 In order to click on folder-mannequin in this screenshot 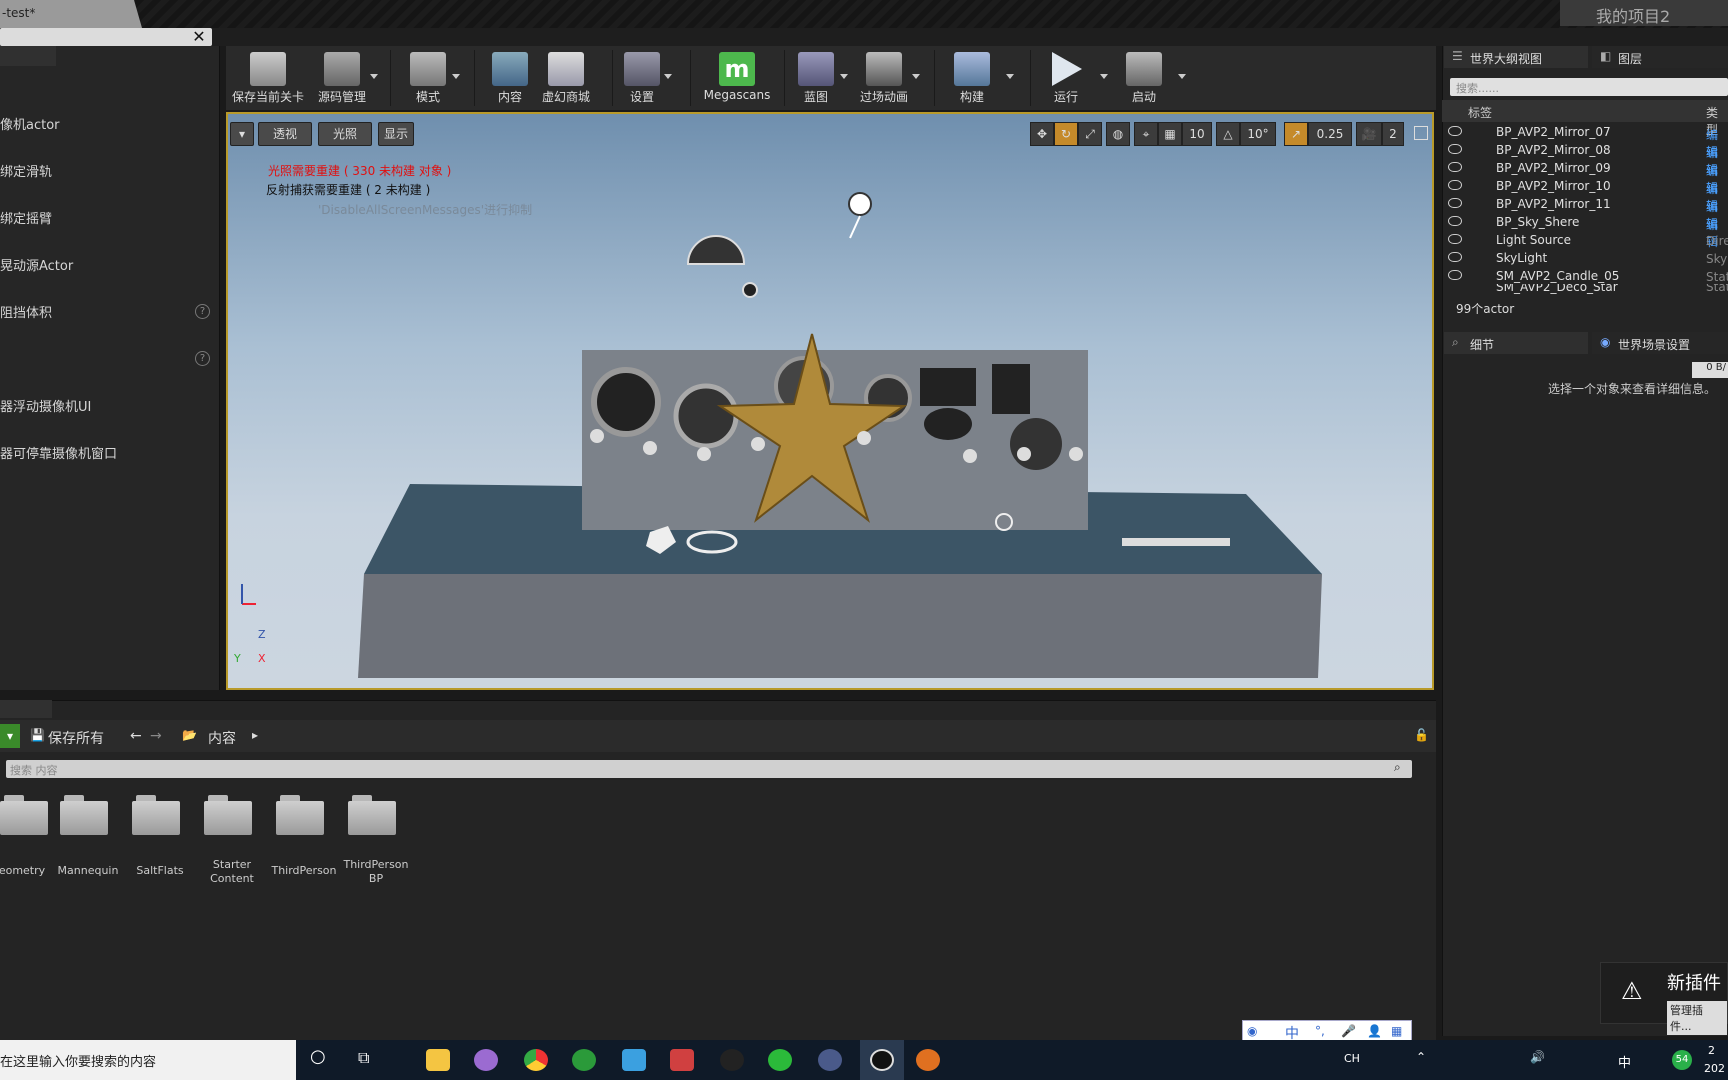, I will do `click(84, 815)`.